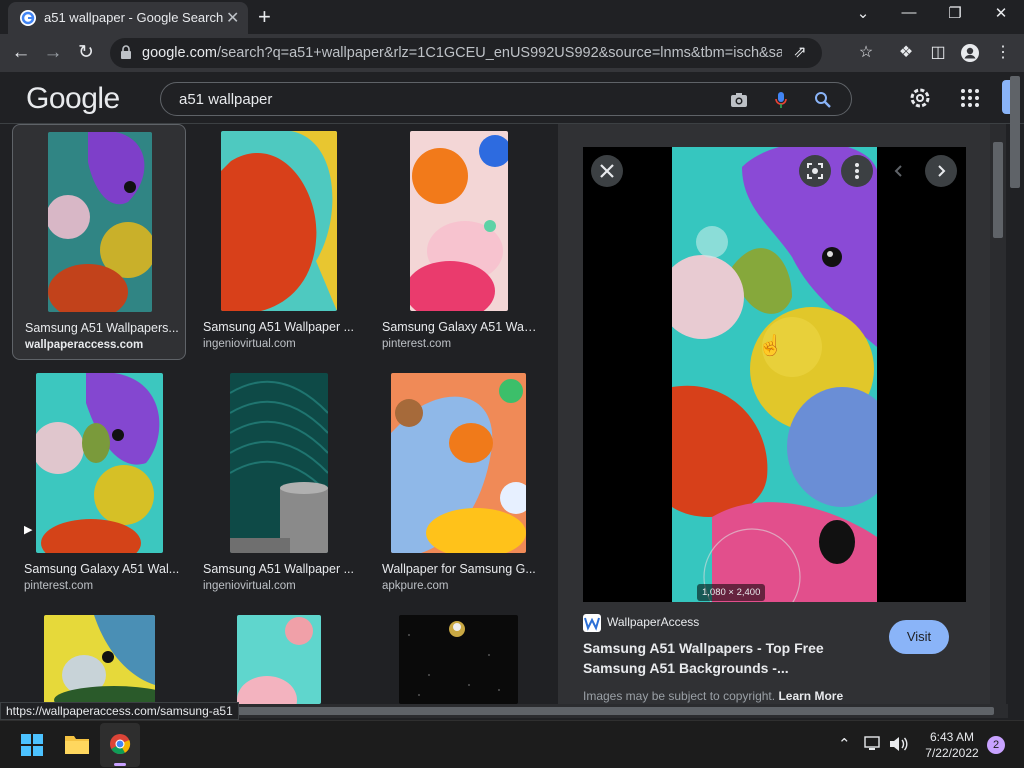 This screenshot has height=768, width=1024. Describe the element at coordinates (77, 744) in the screenshot. I see `file-explorer-icon` at that location.